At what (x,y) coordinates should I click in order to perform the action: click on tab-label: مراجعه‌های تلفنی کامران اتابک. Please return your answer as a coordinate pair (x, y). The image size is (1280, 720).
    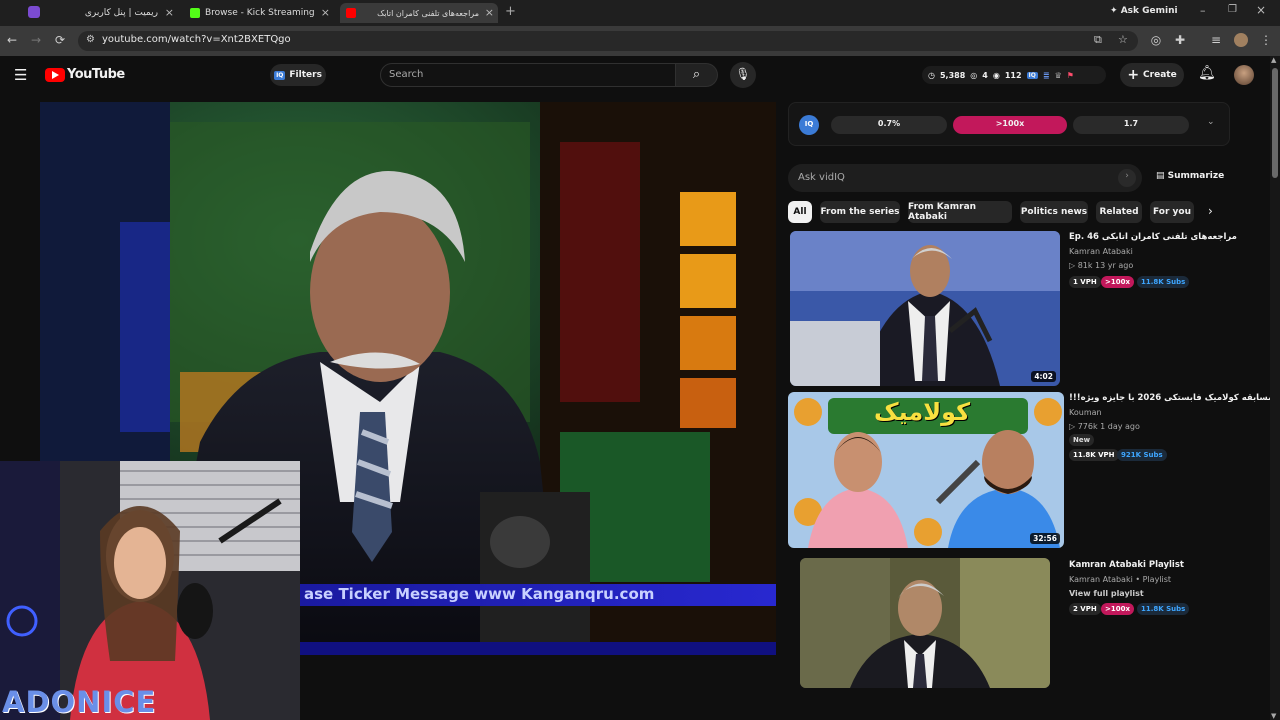
    Looking at the image, I should click on (428, 13).